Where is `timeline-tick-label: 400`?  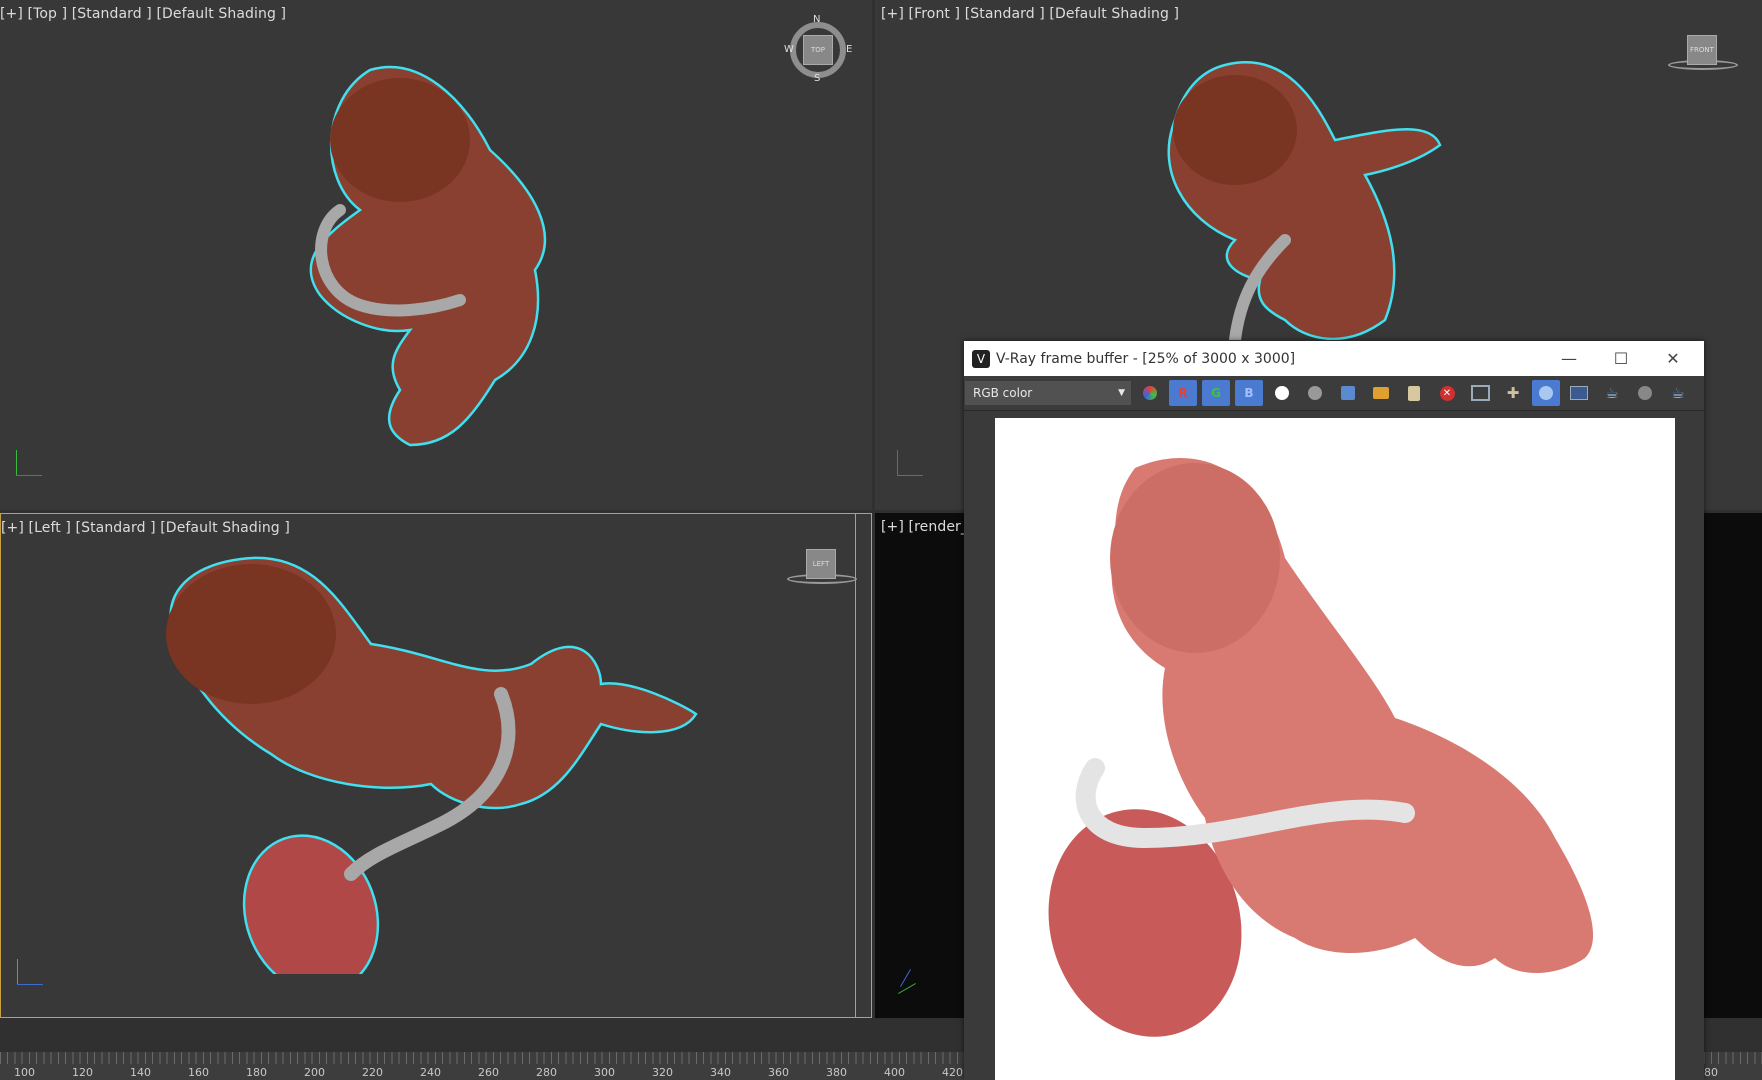 timeline-tick-label: 400 is located at coordinates (894, 1072).